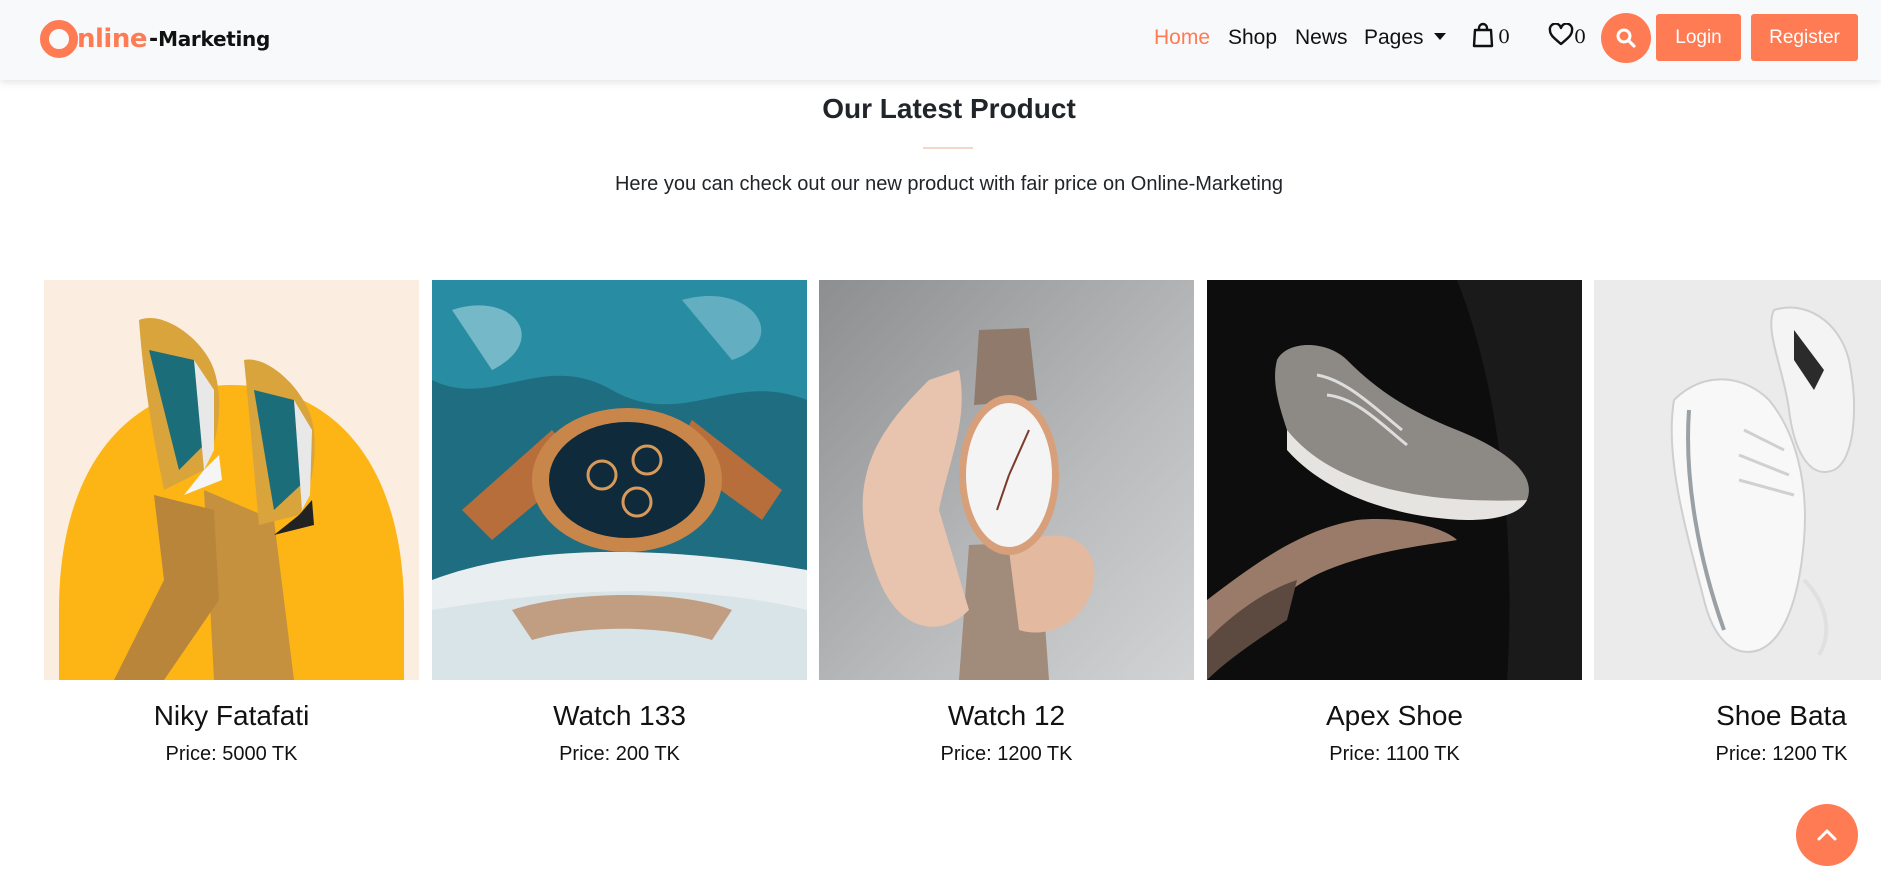 The image size is (1881, 869). I want to click on product-card: Niky Fatafati Price: 5000 TK, so click(231, 530).